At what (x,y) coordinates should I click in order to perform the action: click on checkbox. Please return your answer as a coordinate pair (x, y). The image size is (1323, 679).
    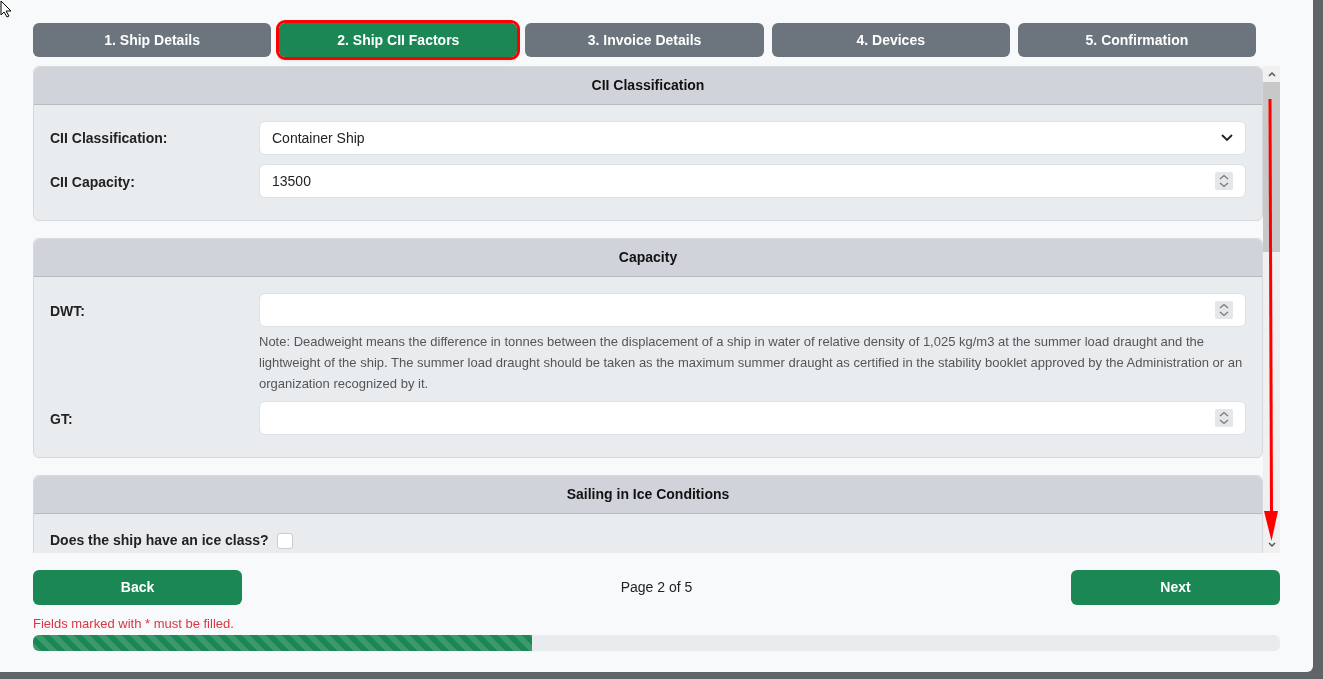
    Looking at the image, I should click on (284, 540).